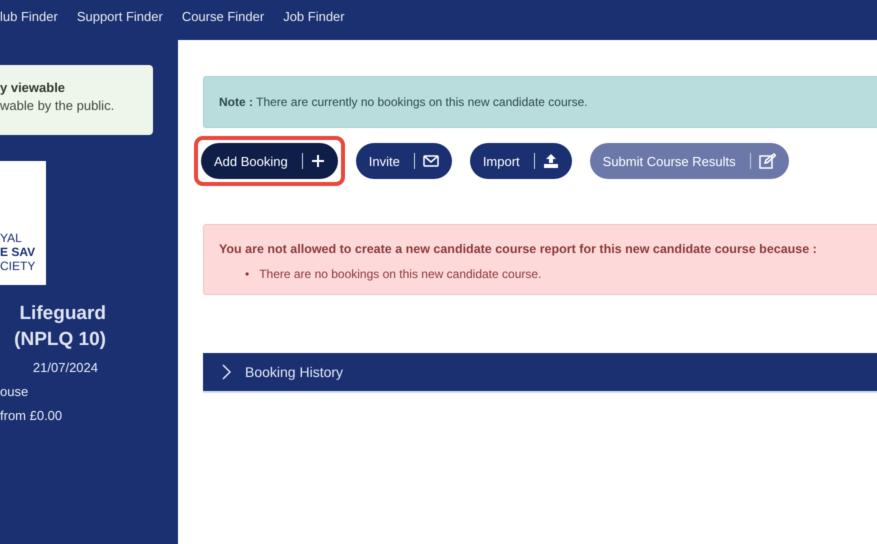 The width and height of the screenshot is (877, 544). What do you see at coordinates (62, 314) in the screenshot?
I see `course-title: Lifeguard` at bounding box center [62, 314].